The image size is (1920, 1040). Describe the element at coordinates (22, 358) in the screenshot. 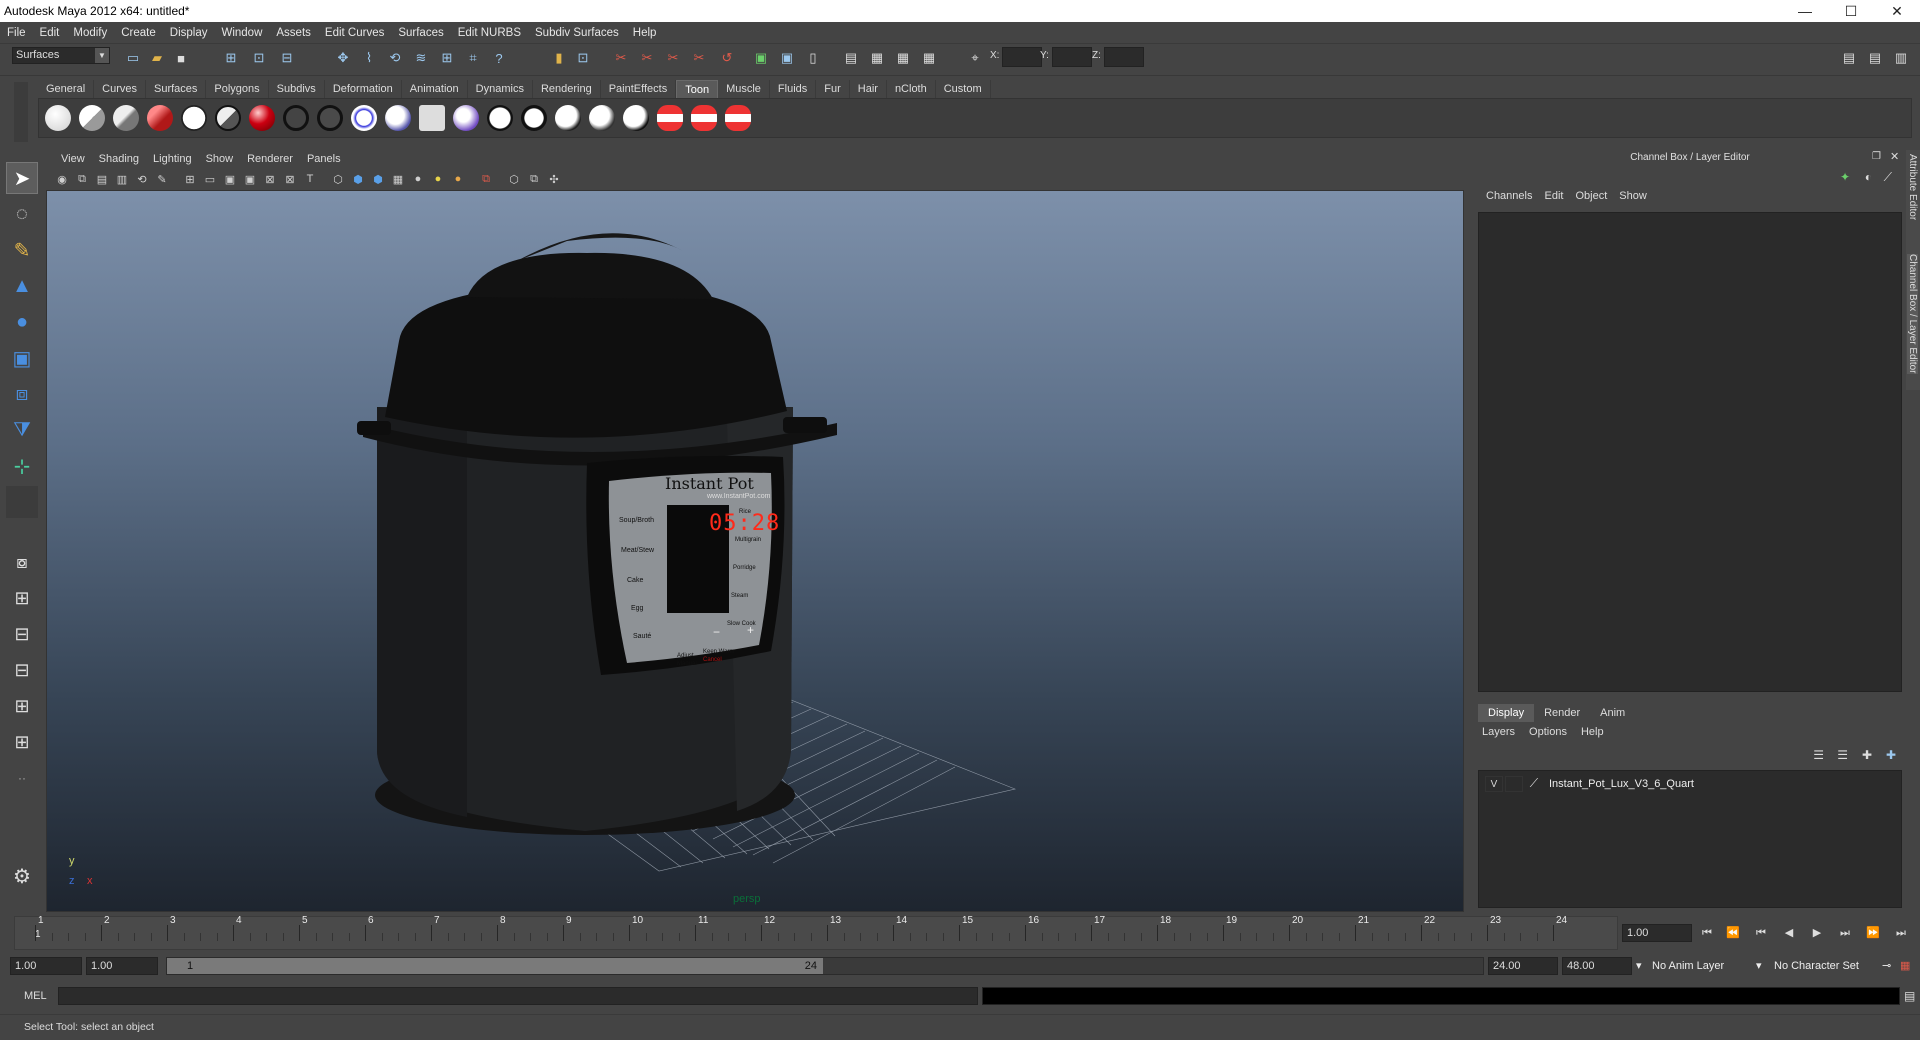

I see `scale-tool-button: ▣` at that location.